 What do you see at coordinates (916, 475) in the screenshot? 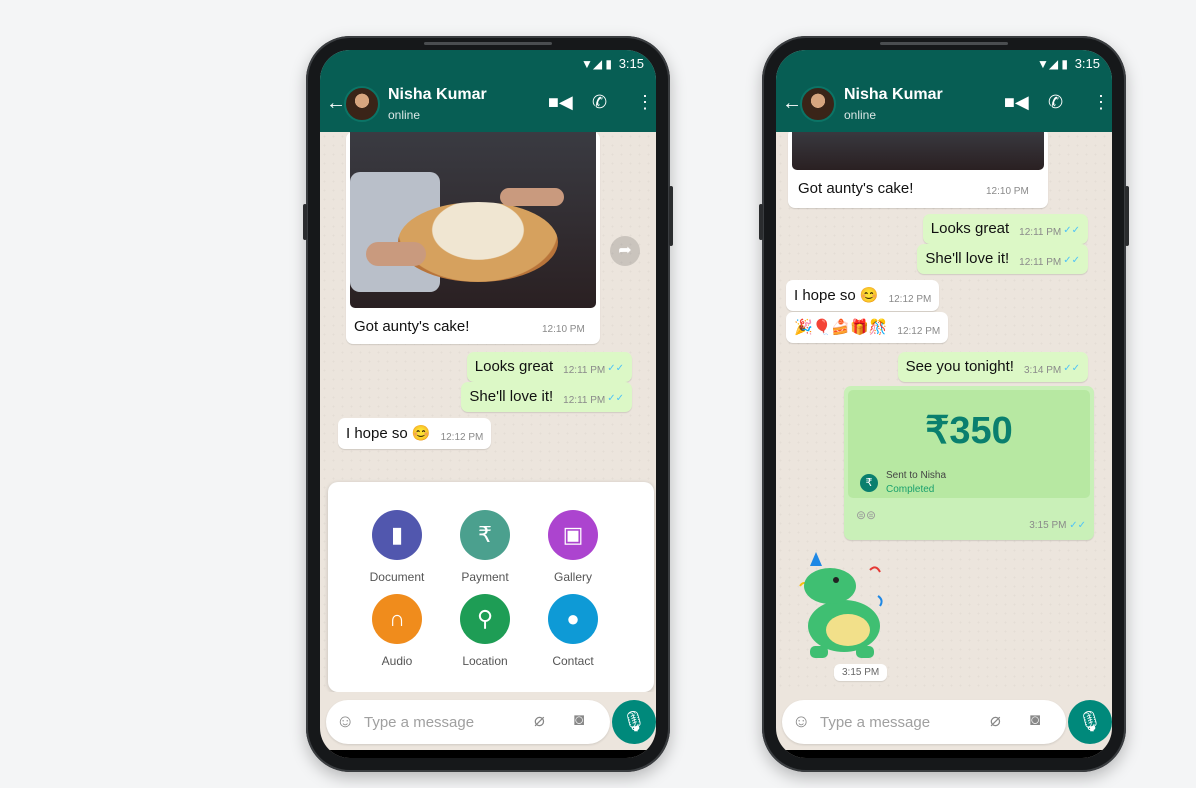
I see `payment-recipient: Sent to Nisha` at bounding box center [916, 475].